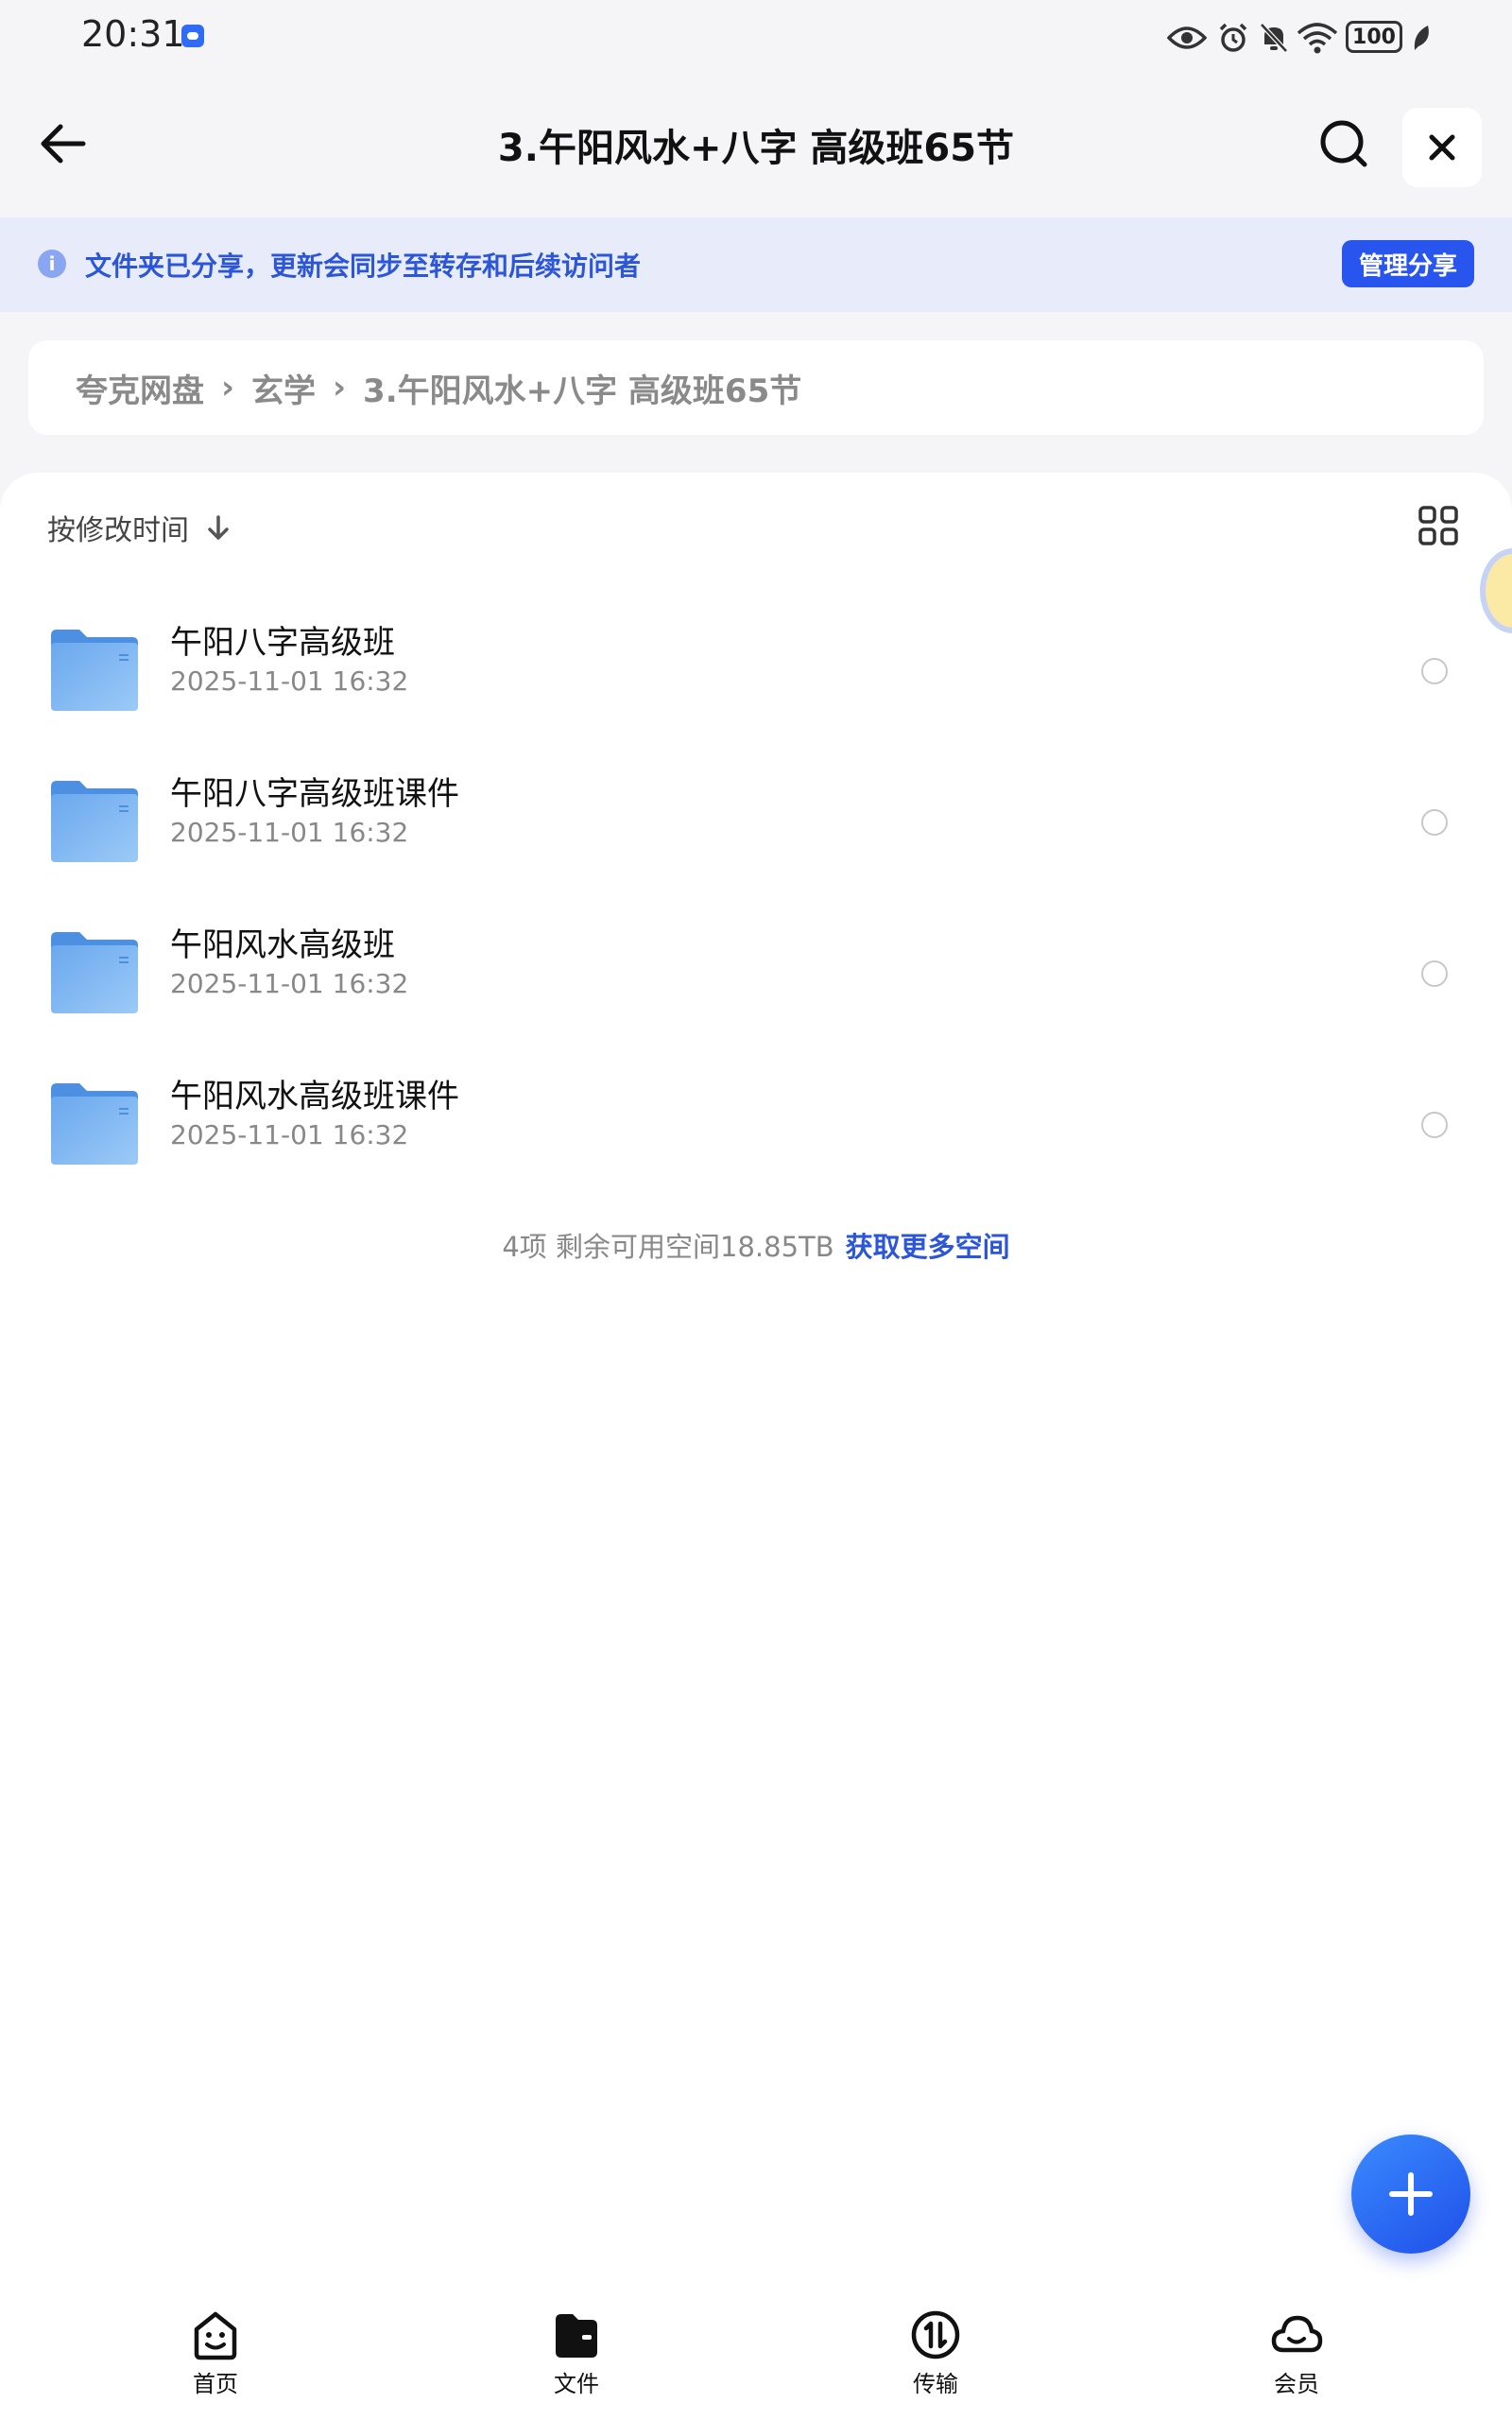 This screenshot has width=1512, height=2420. What do you see at coordinates (756, 148) in the screenshot?
I see `page-title: 3.午阳风水+八字 高级班65节` at bounding box center [756, 148].